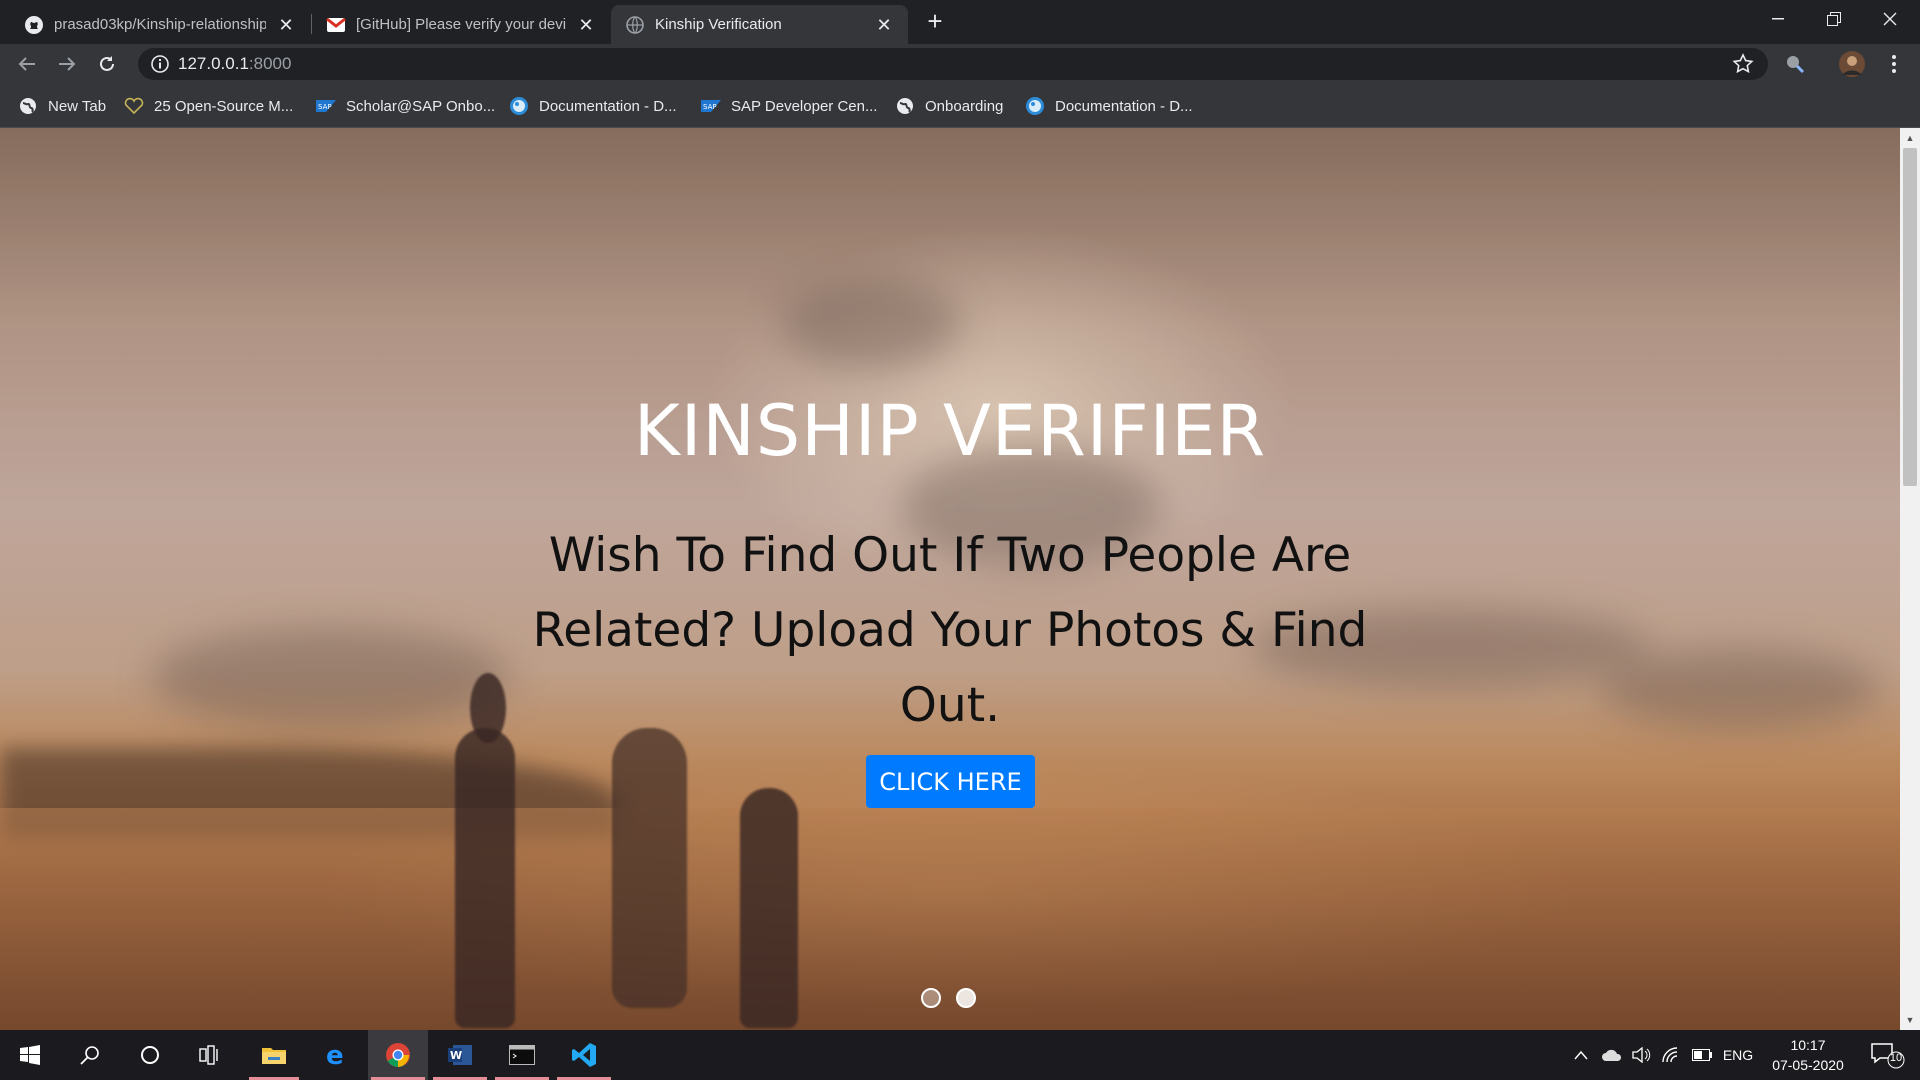  I want to click on menu-button, so click(1894, 64).